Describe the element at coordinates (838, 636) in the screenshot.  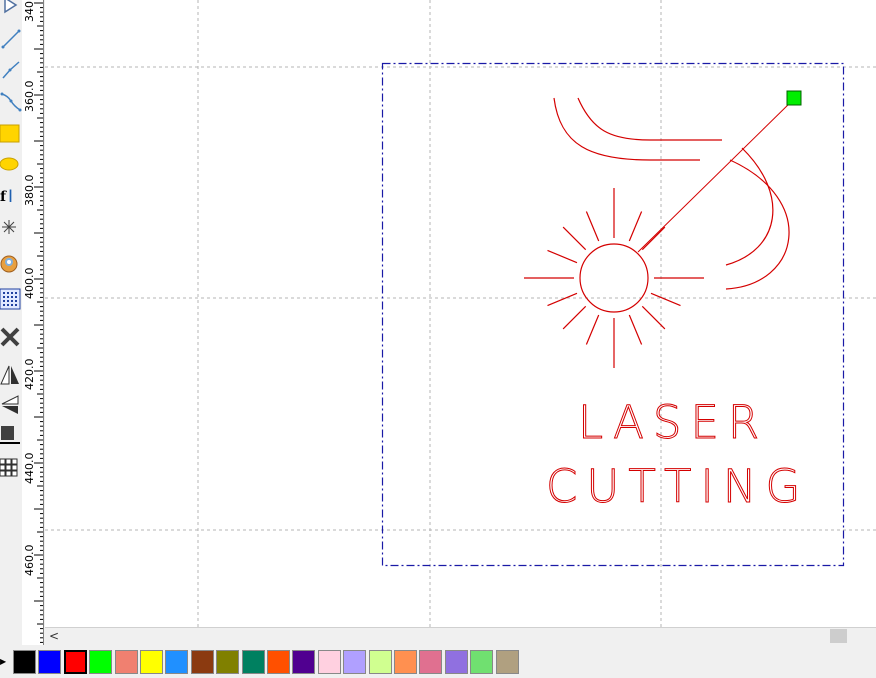
I see `scroll-thumb` at that location.